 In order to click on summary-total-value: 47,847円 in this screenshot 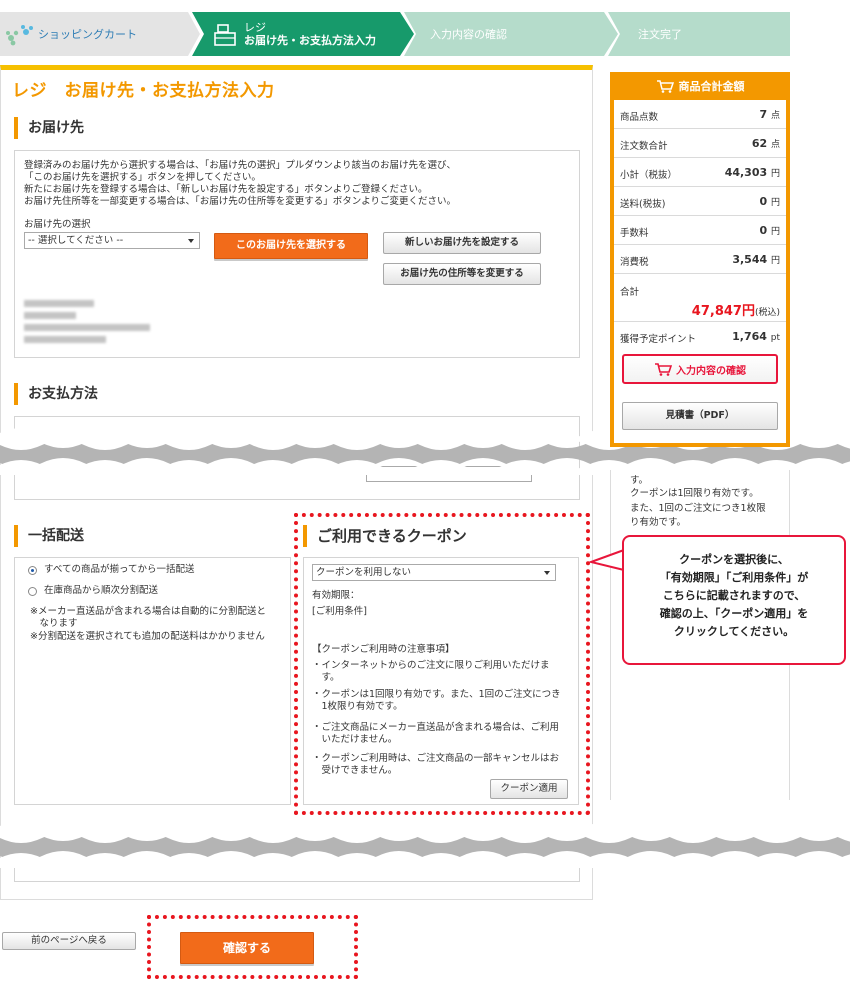, I will do `click(723, 311)`.